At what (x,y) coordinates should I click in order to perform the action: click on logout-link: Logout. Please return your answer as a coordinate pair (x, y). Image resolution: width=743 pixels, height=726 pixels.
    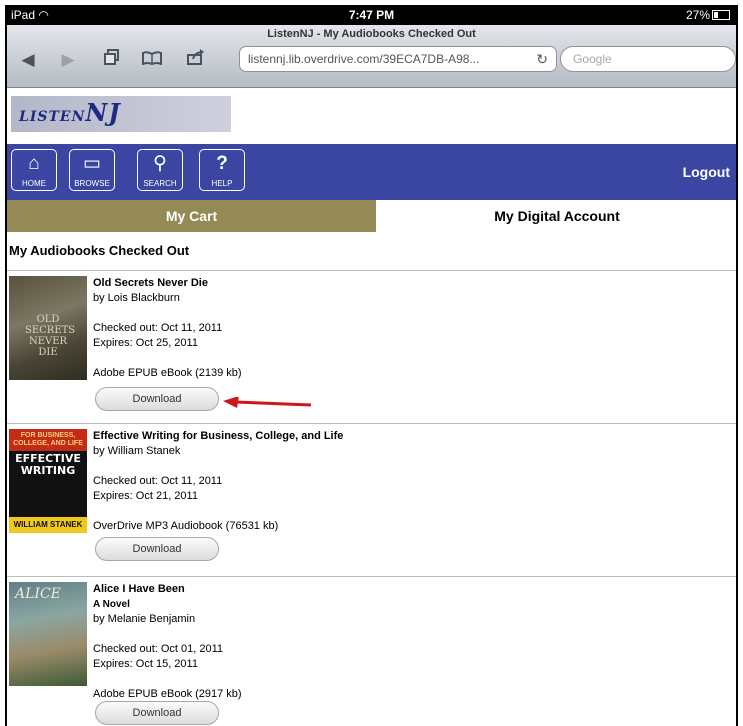
    Looking at the image, I should click on (706, 172).